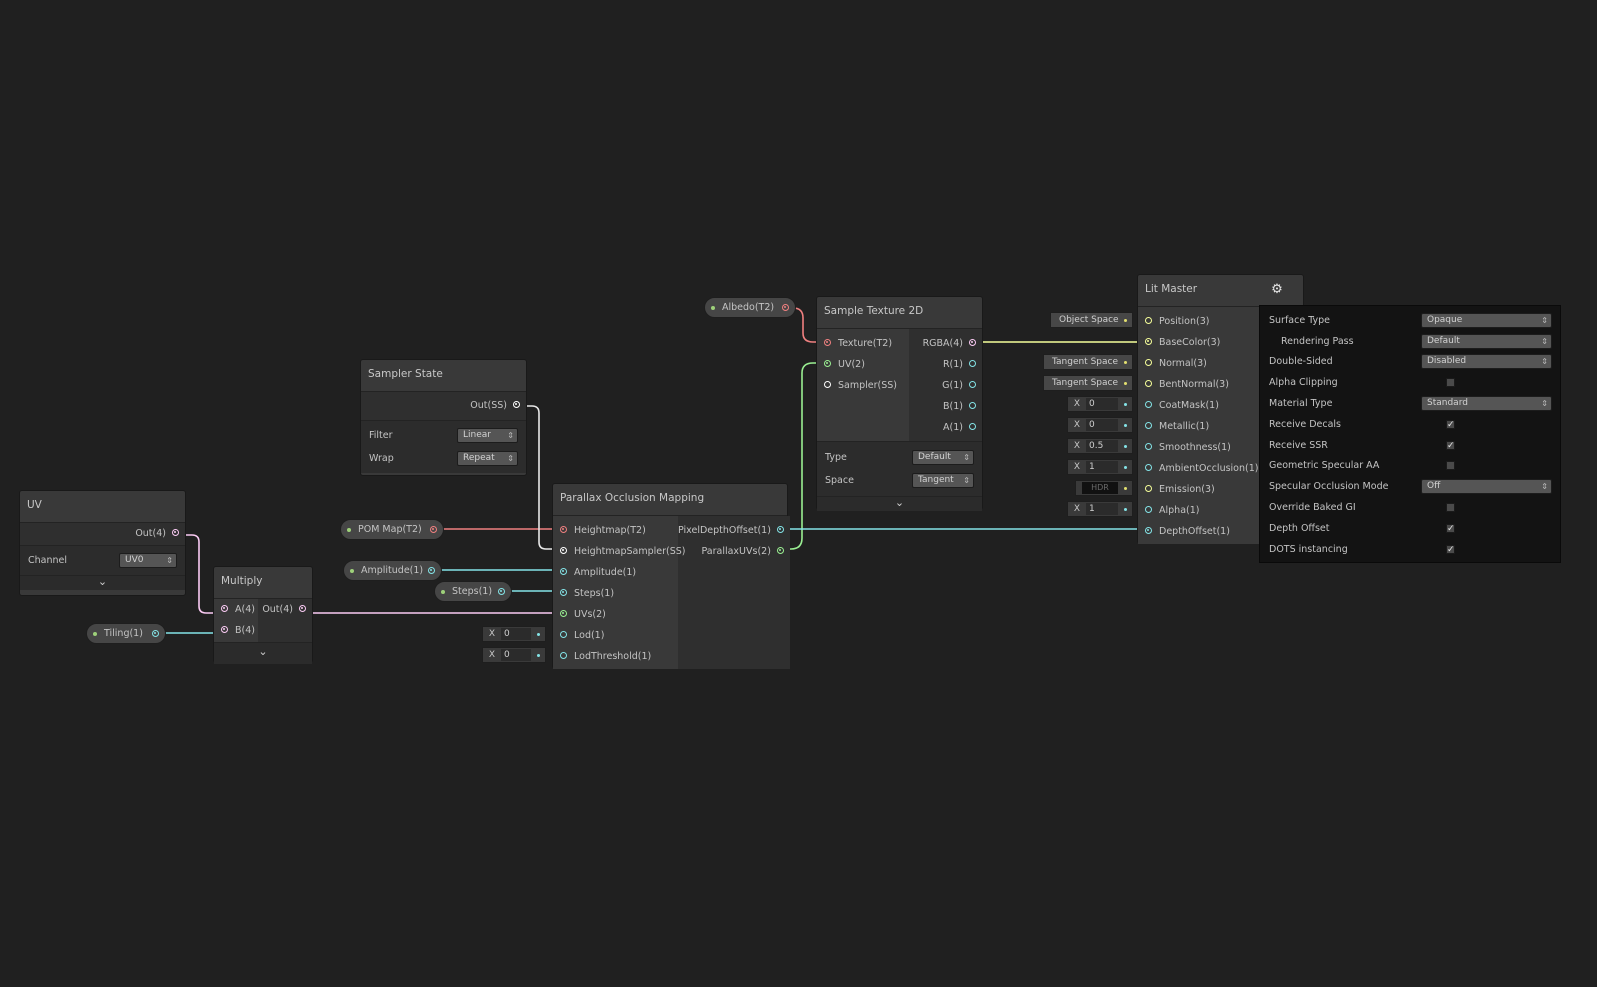  I want to click on lod-input: 0, so click(516, 634).